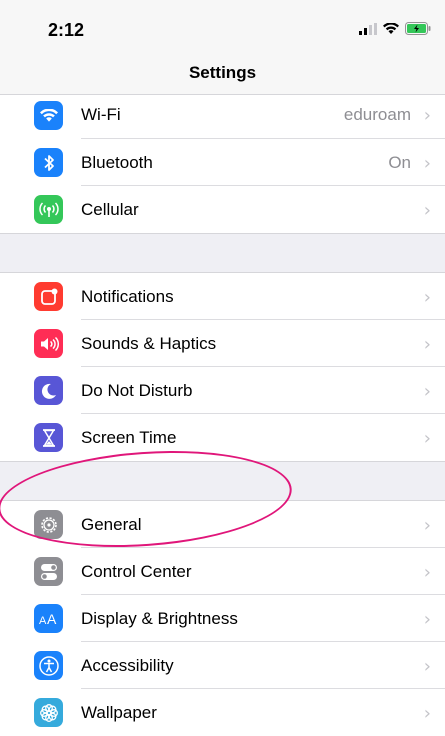 The width and height of the screenshot is (445, 736). I want to click on hourglass-icon, so click(48, 437).